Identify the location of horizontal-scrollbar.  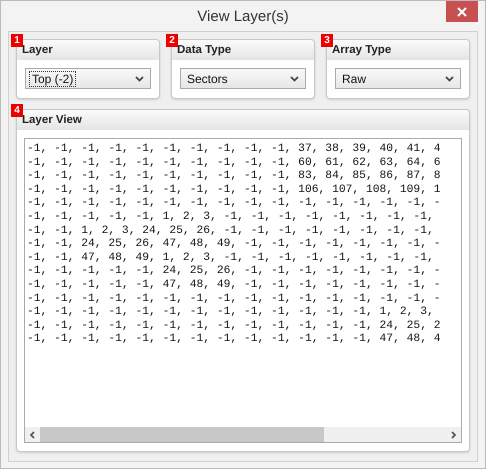
(243, 434).